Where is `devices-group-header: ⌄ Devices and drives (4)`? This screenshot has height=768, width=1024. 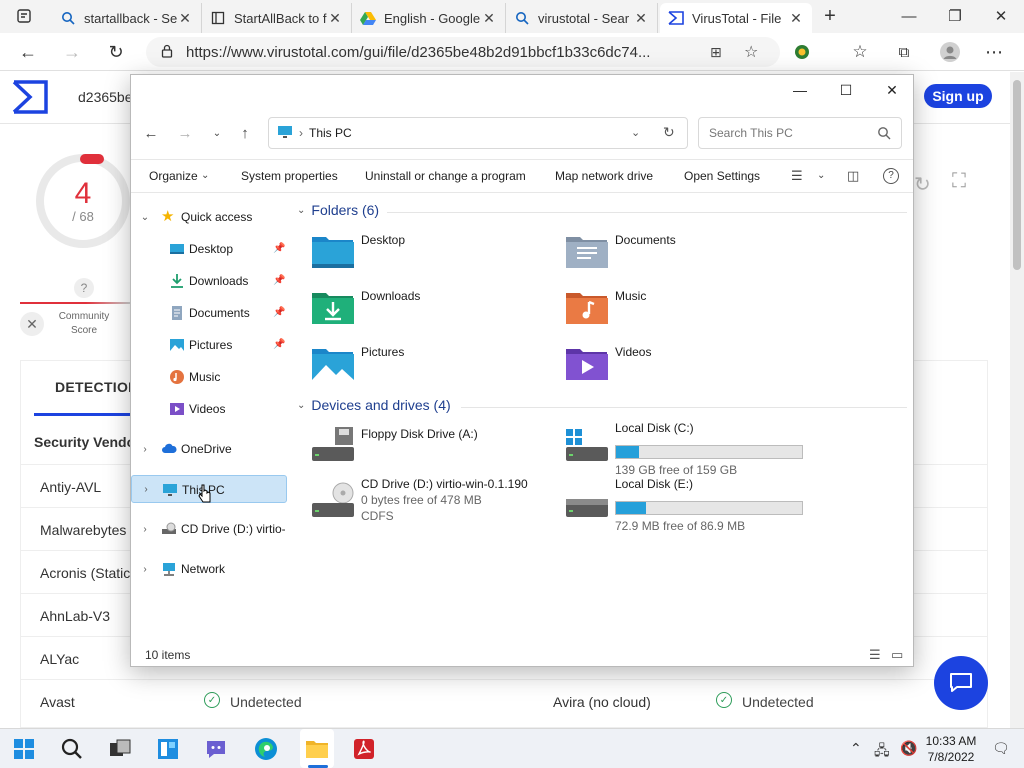 devices-group-header: ⌄ Devices and drives (4) is located at coordinates (374, 405).